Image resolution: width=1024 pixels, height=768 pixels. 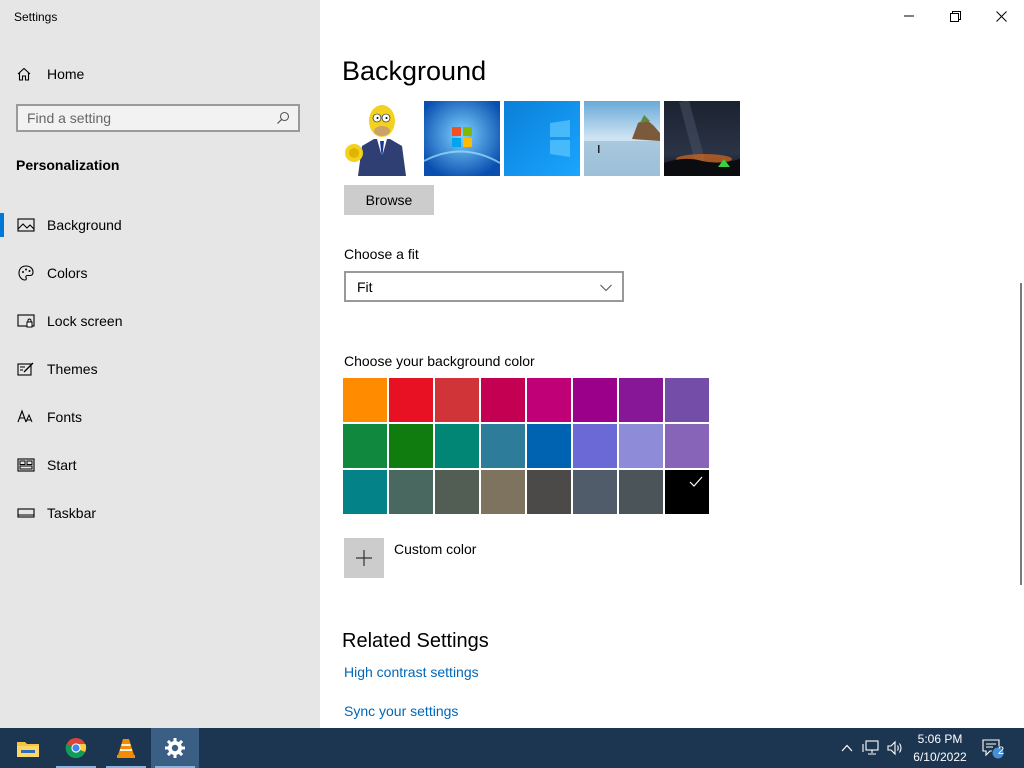 I want to click on high-contrast-settings-link: High contrast settings, so click(x=411, y=672).